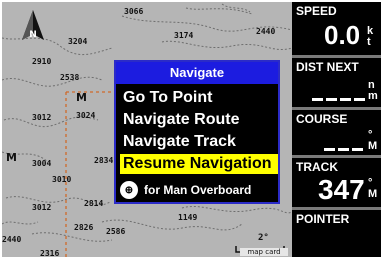  I want to click on man-overboard-row: ⊕ for Man Overboard, so click(185, 190).